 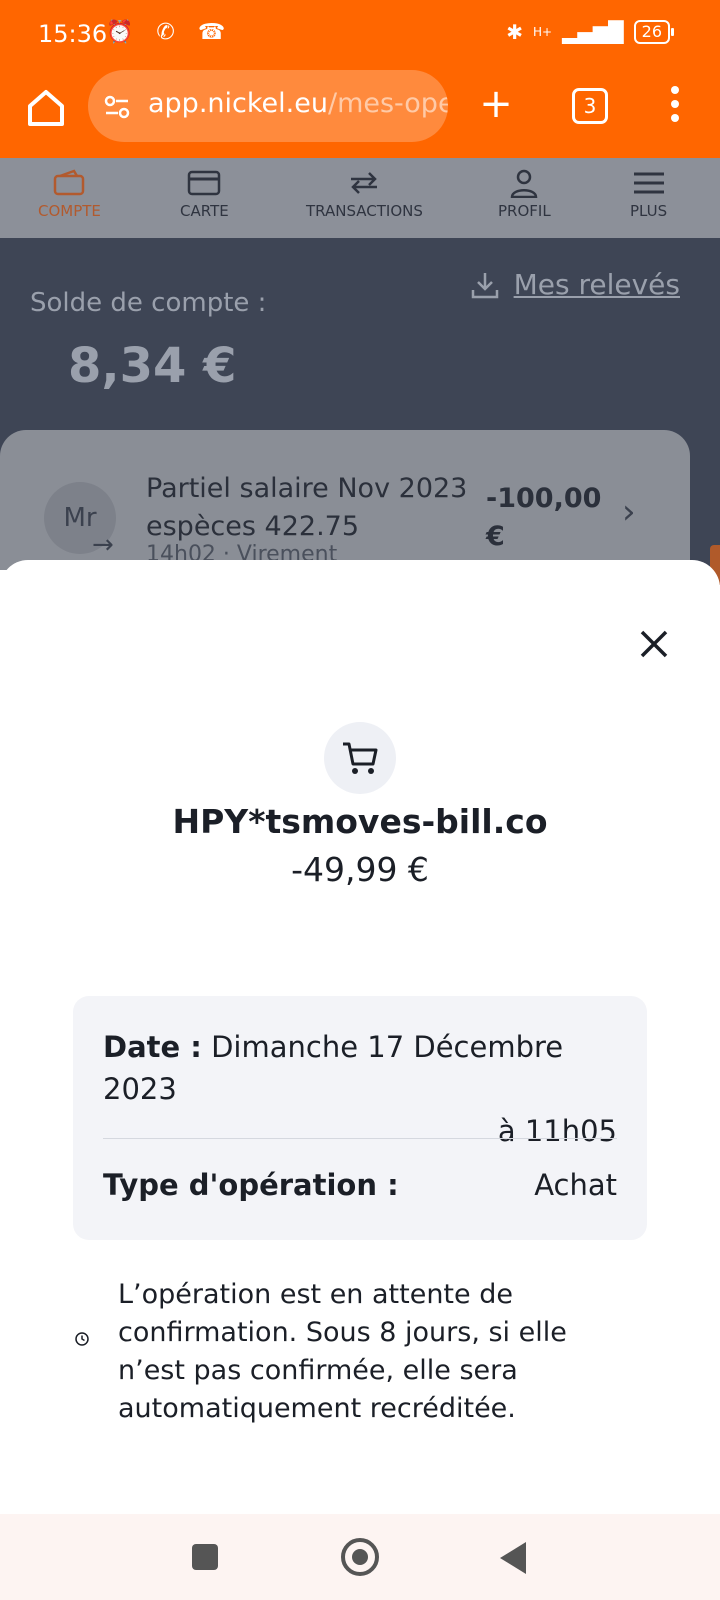 What do you see at coordinates (103, 545) in the screenshot?
I see `arrow-right-icon: →` at bounding box center [103, 545].